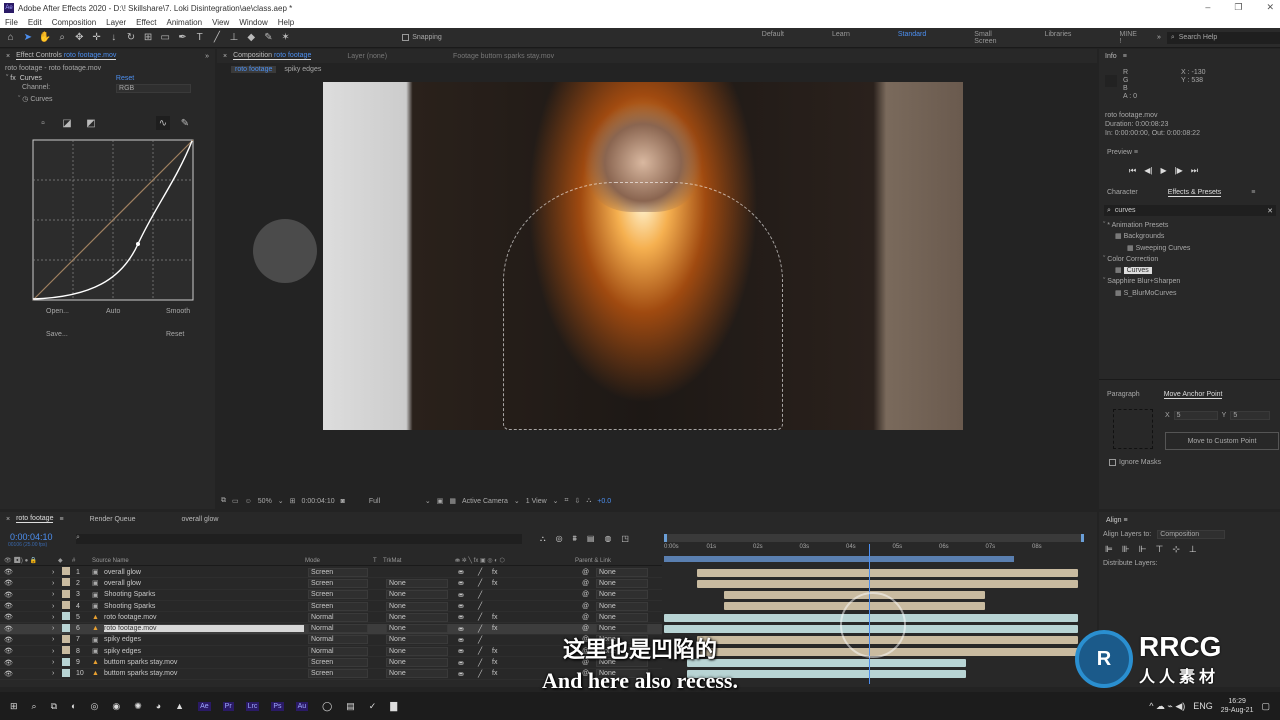  What do you see at coordinates (136, 311) in the screenshot?
I see `auto-button: Auto` at bounding box center [136, 311].